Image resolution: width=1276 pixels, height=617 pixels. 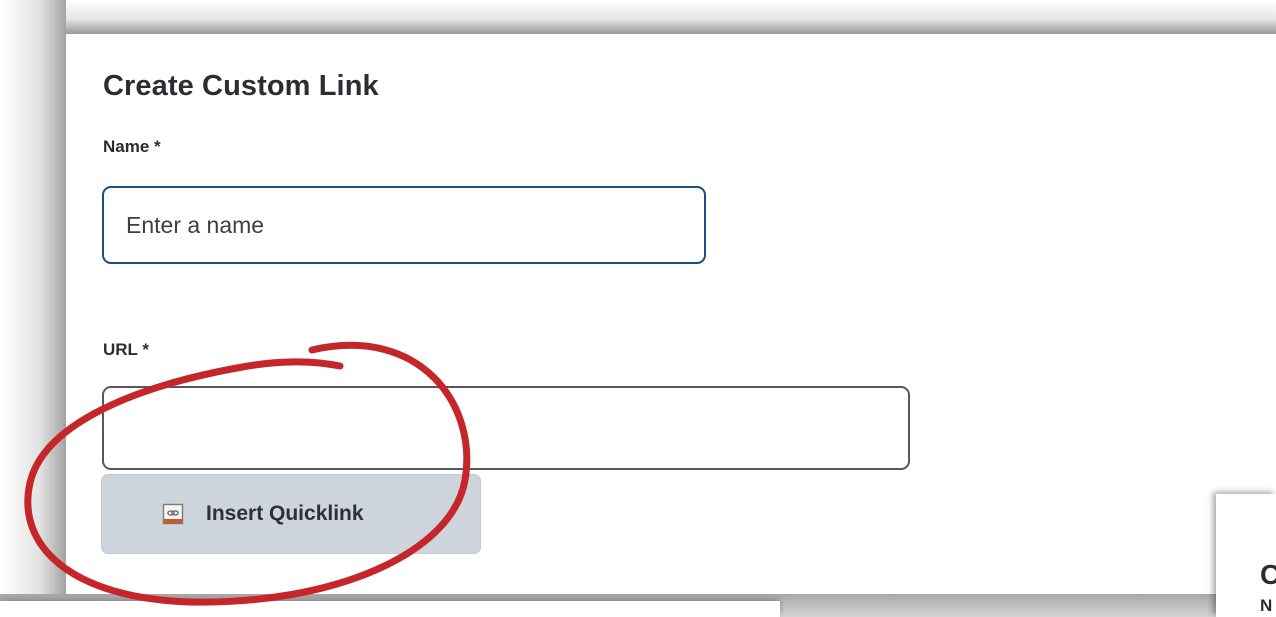 What do you see at coordinates (132, 146) in the screenshot?
I see `name-label: Name *` at bounding box center [132, 146].